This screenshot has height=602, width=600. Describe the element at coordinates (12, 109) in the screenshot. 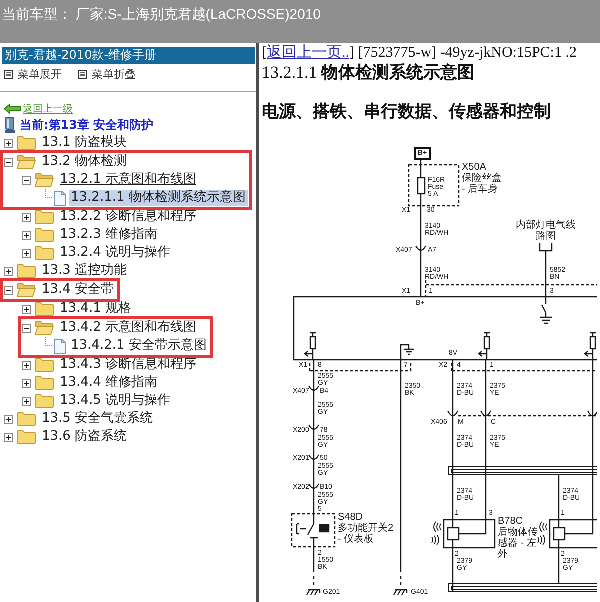

I see `left-arrow-icon` at that location.